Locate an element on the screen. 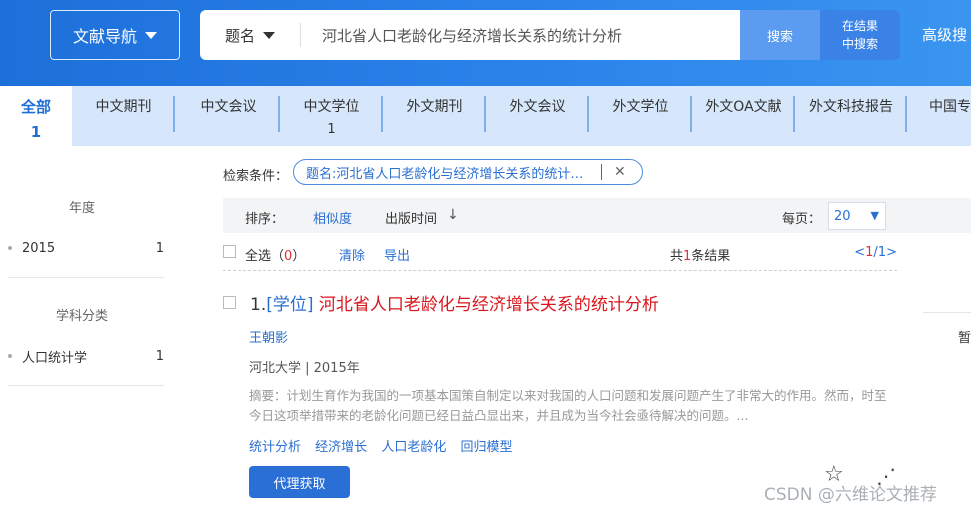 The image size is (971, 511). chevron-down-icon: ▼ is located at coordinates (874, 215).